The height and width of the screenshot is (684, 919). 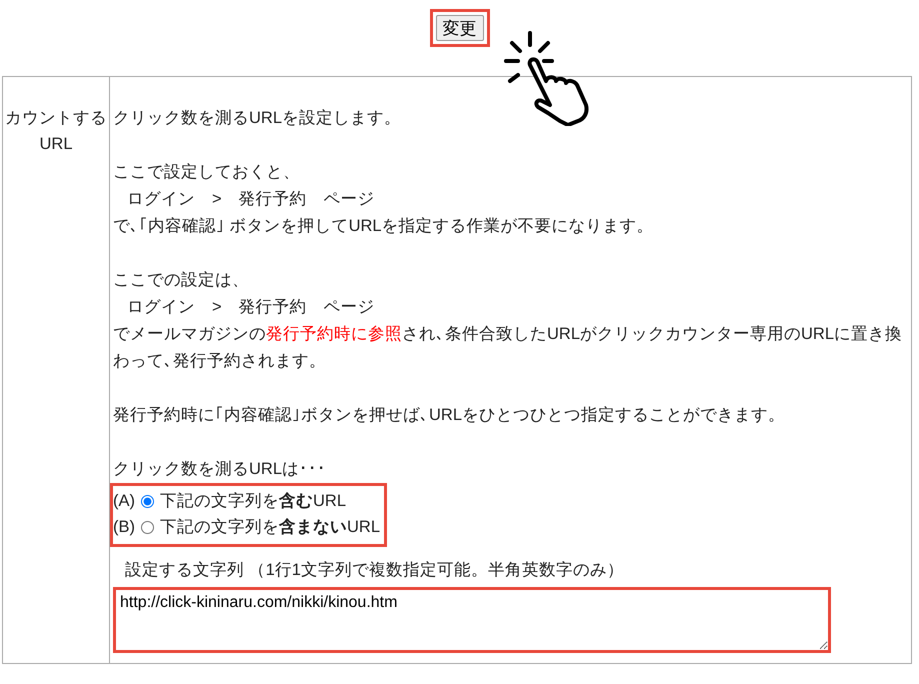 I want to click on description-text: ここでの設定は、, so click(x=181, y=280).